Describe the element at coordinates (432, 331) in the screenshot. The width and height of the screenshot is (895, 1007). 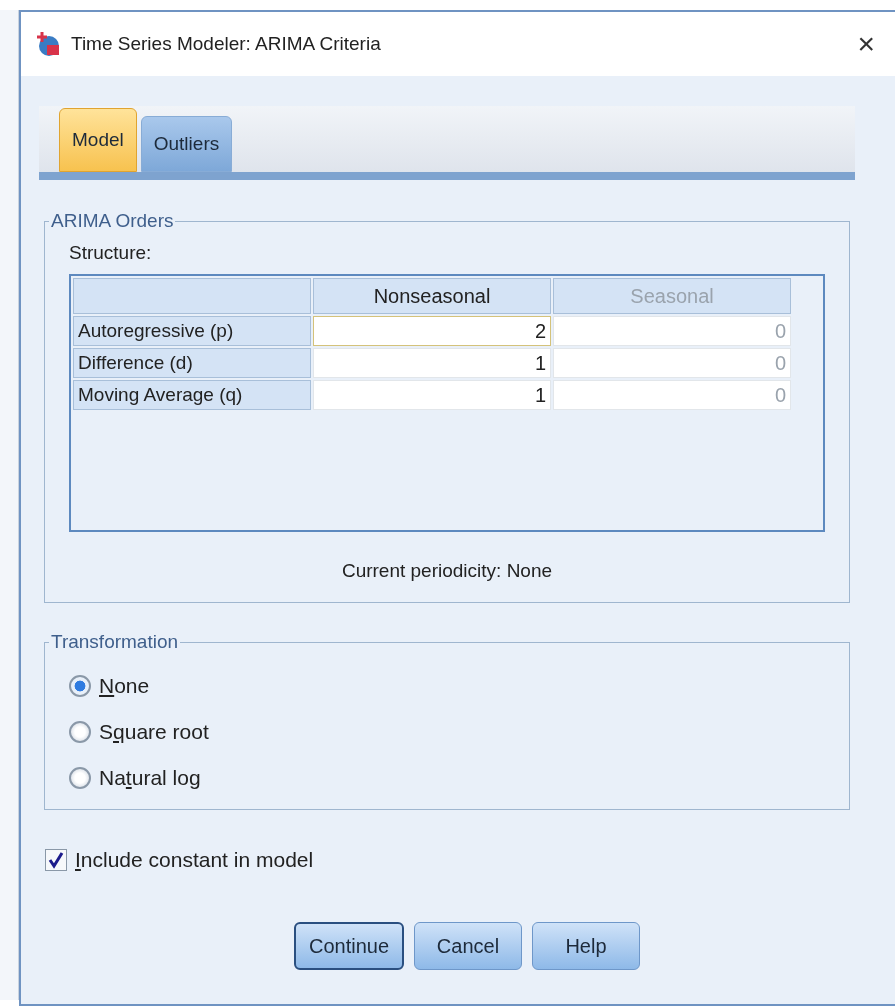
I see `value-cell: 2` at that location.